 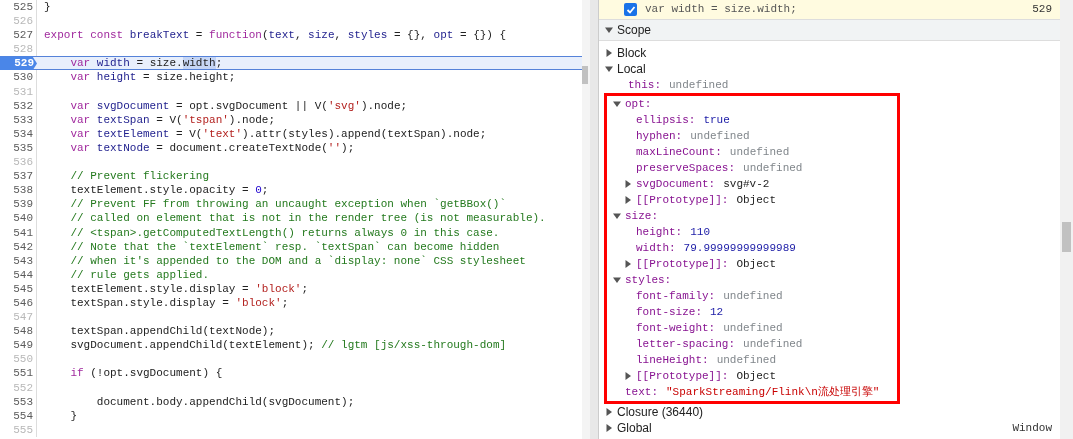 I want to click on line-number: 546, so click(x=18, y=303).